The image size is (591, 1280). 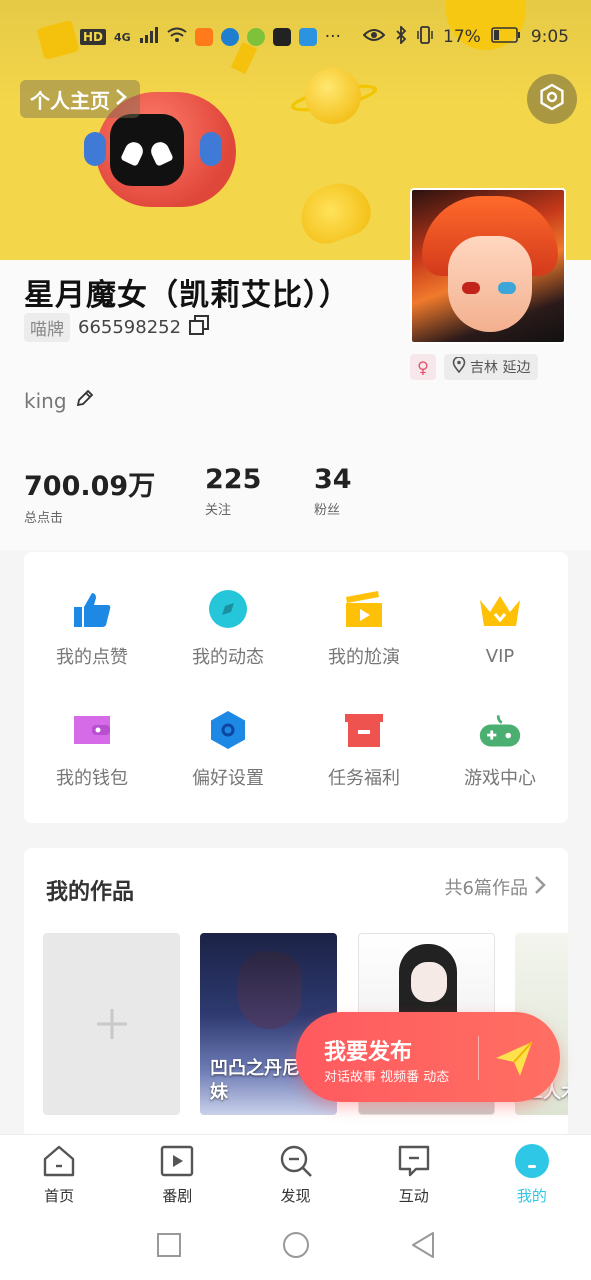 What do you see at coordinates (92, 658) in the screenshot?
I see `menu-label: 我的点赞` at bounding box center [92, 658].